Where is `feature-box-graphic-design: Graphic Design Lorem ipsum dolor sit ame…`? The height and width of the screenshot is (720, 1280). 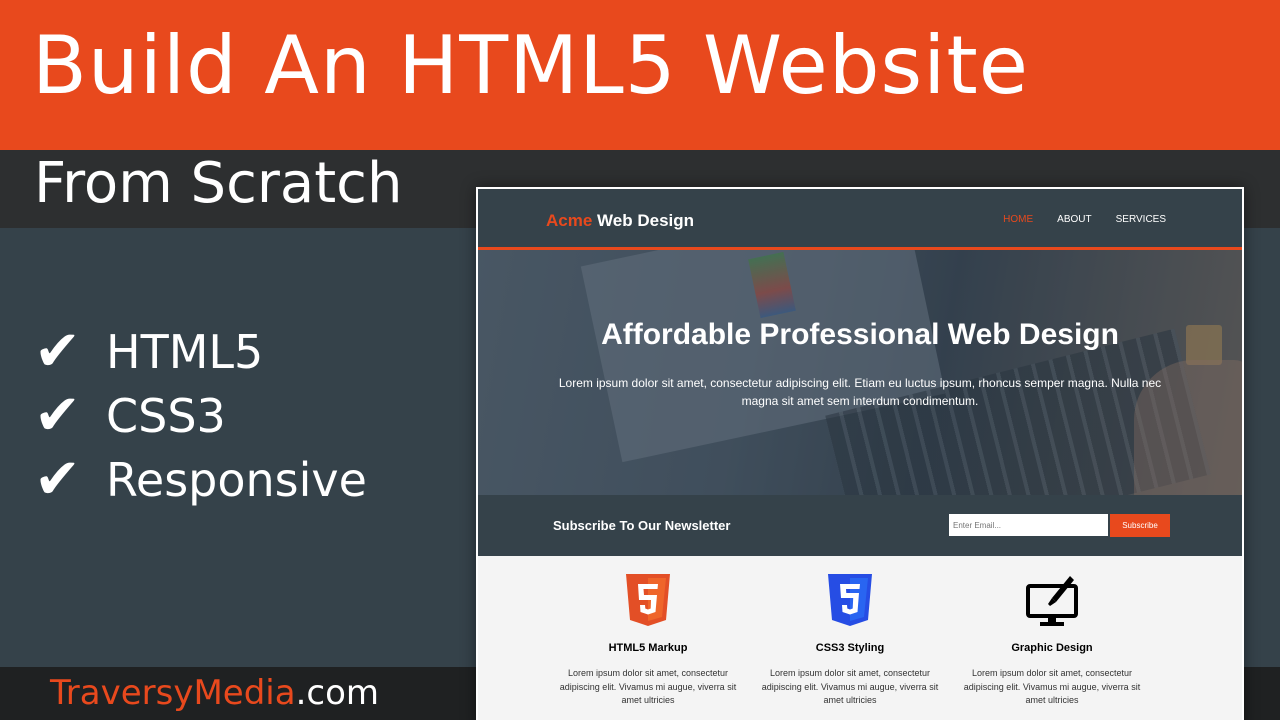 feature-box-graphic-design: Graphic Design Lorem ipsum dolor sit ame… is located at coordinates (1052, 640).